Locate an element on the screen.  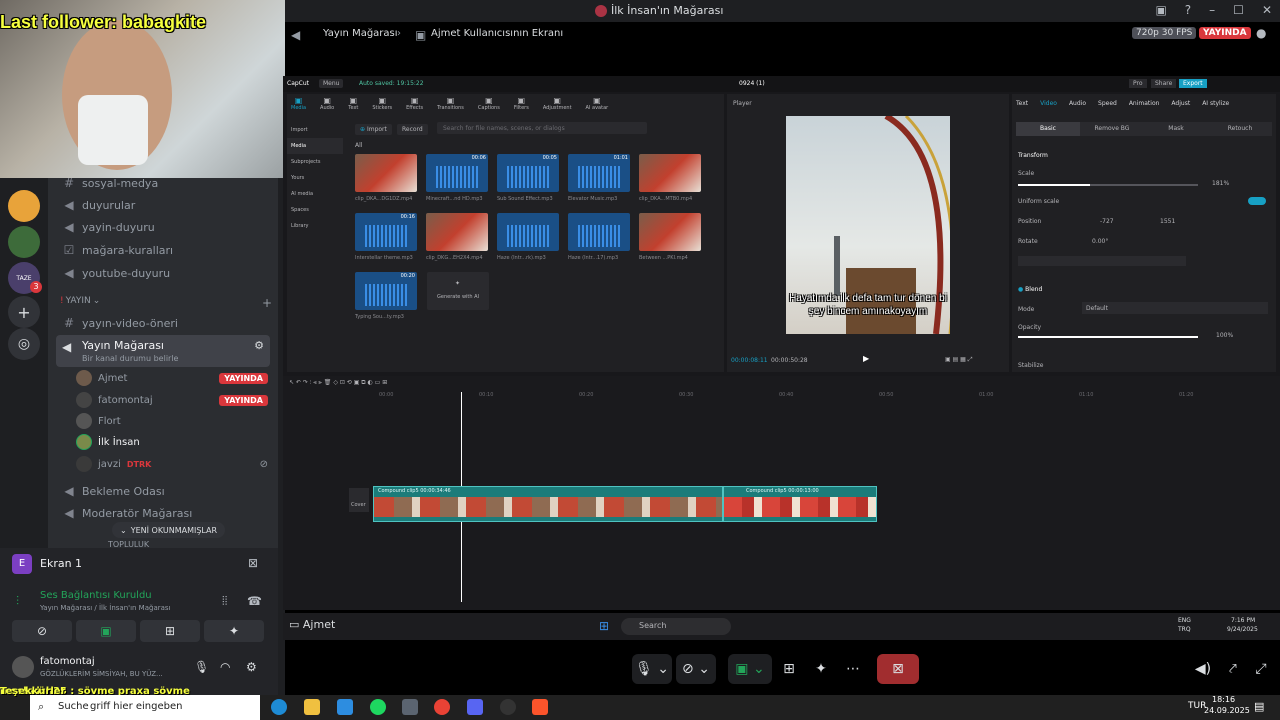
voice-user-ilk-insan: İlk İnsan is located at coordinates (172, 442).